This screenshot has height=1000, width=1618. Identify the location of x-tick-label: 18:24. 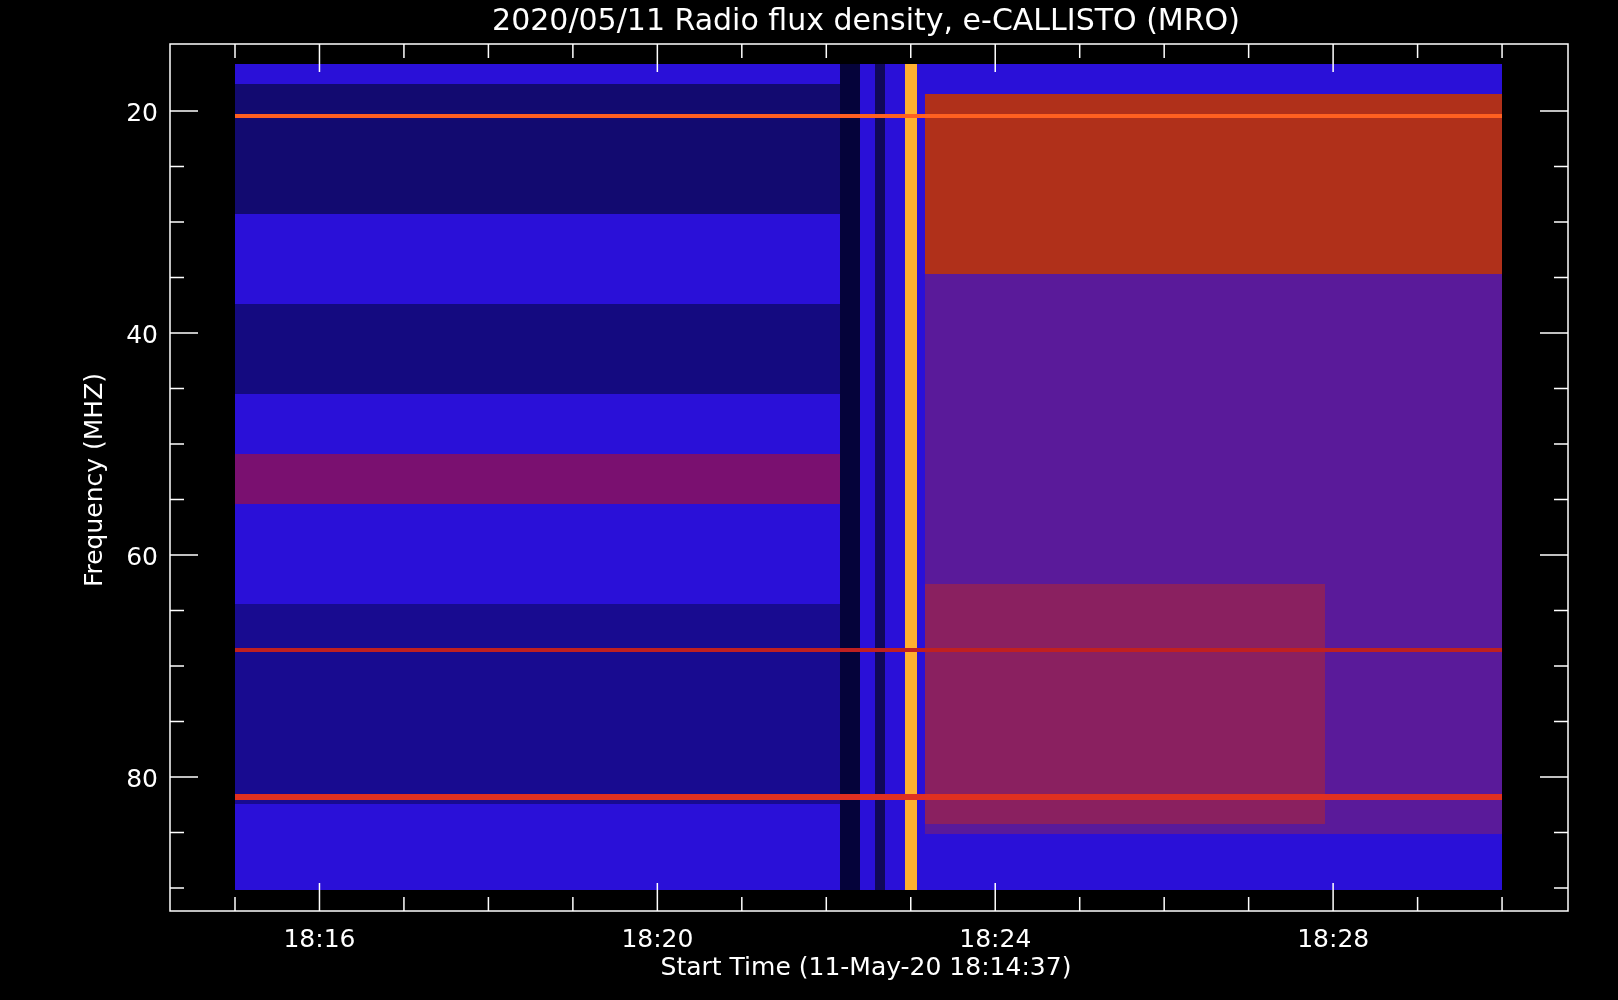
(995, 938).